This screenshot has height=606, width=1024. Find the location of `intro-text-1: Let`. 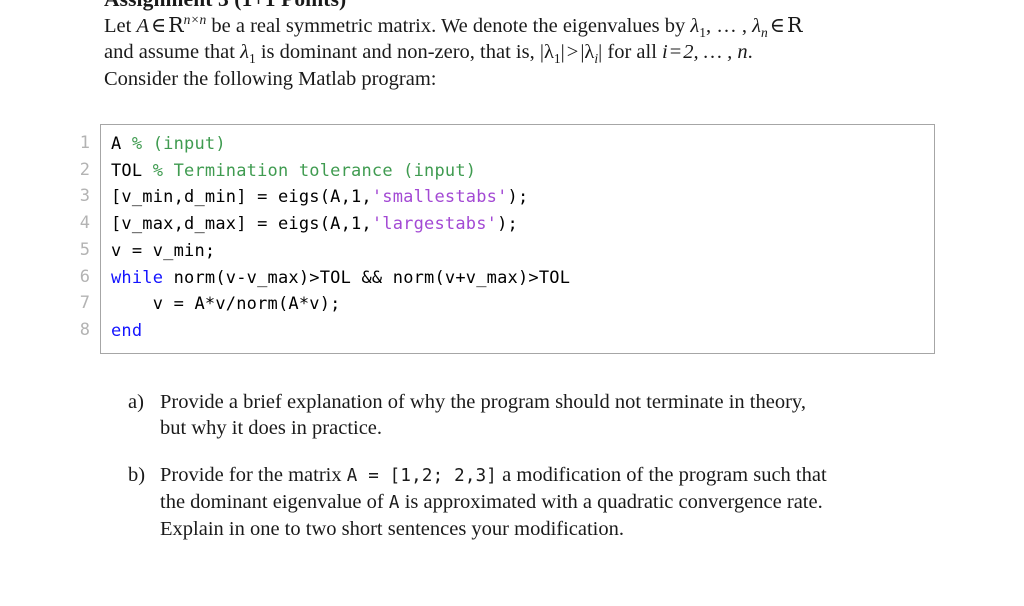

intro-text-1: Let is located at coordinates (120, 26).